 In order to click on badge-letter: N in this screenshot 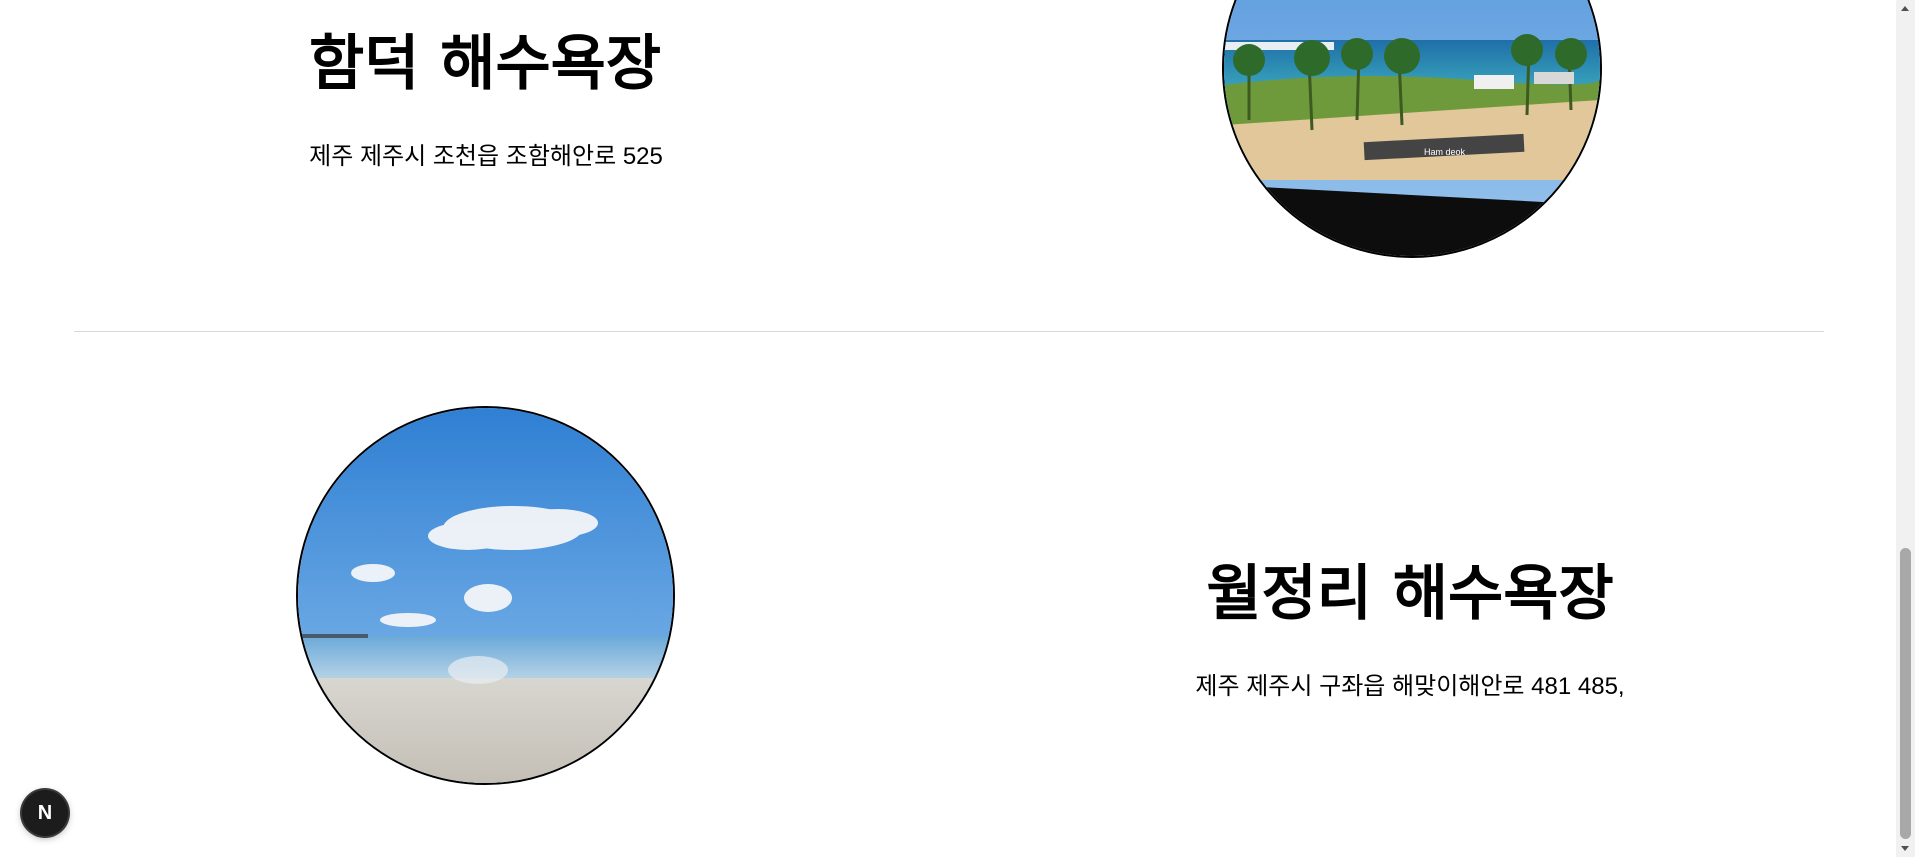, I will do `click(45, 812)`.